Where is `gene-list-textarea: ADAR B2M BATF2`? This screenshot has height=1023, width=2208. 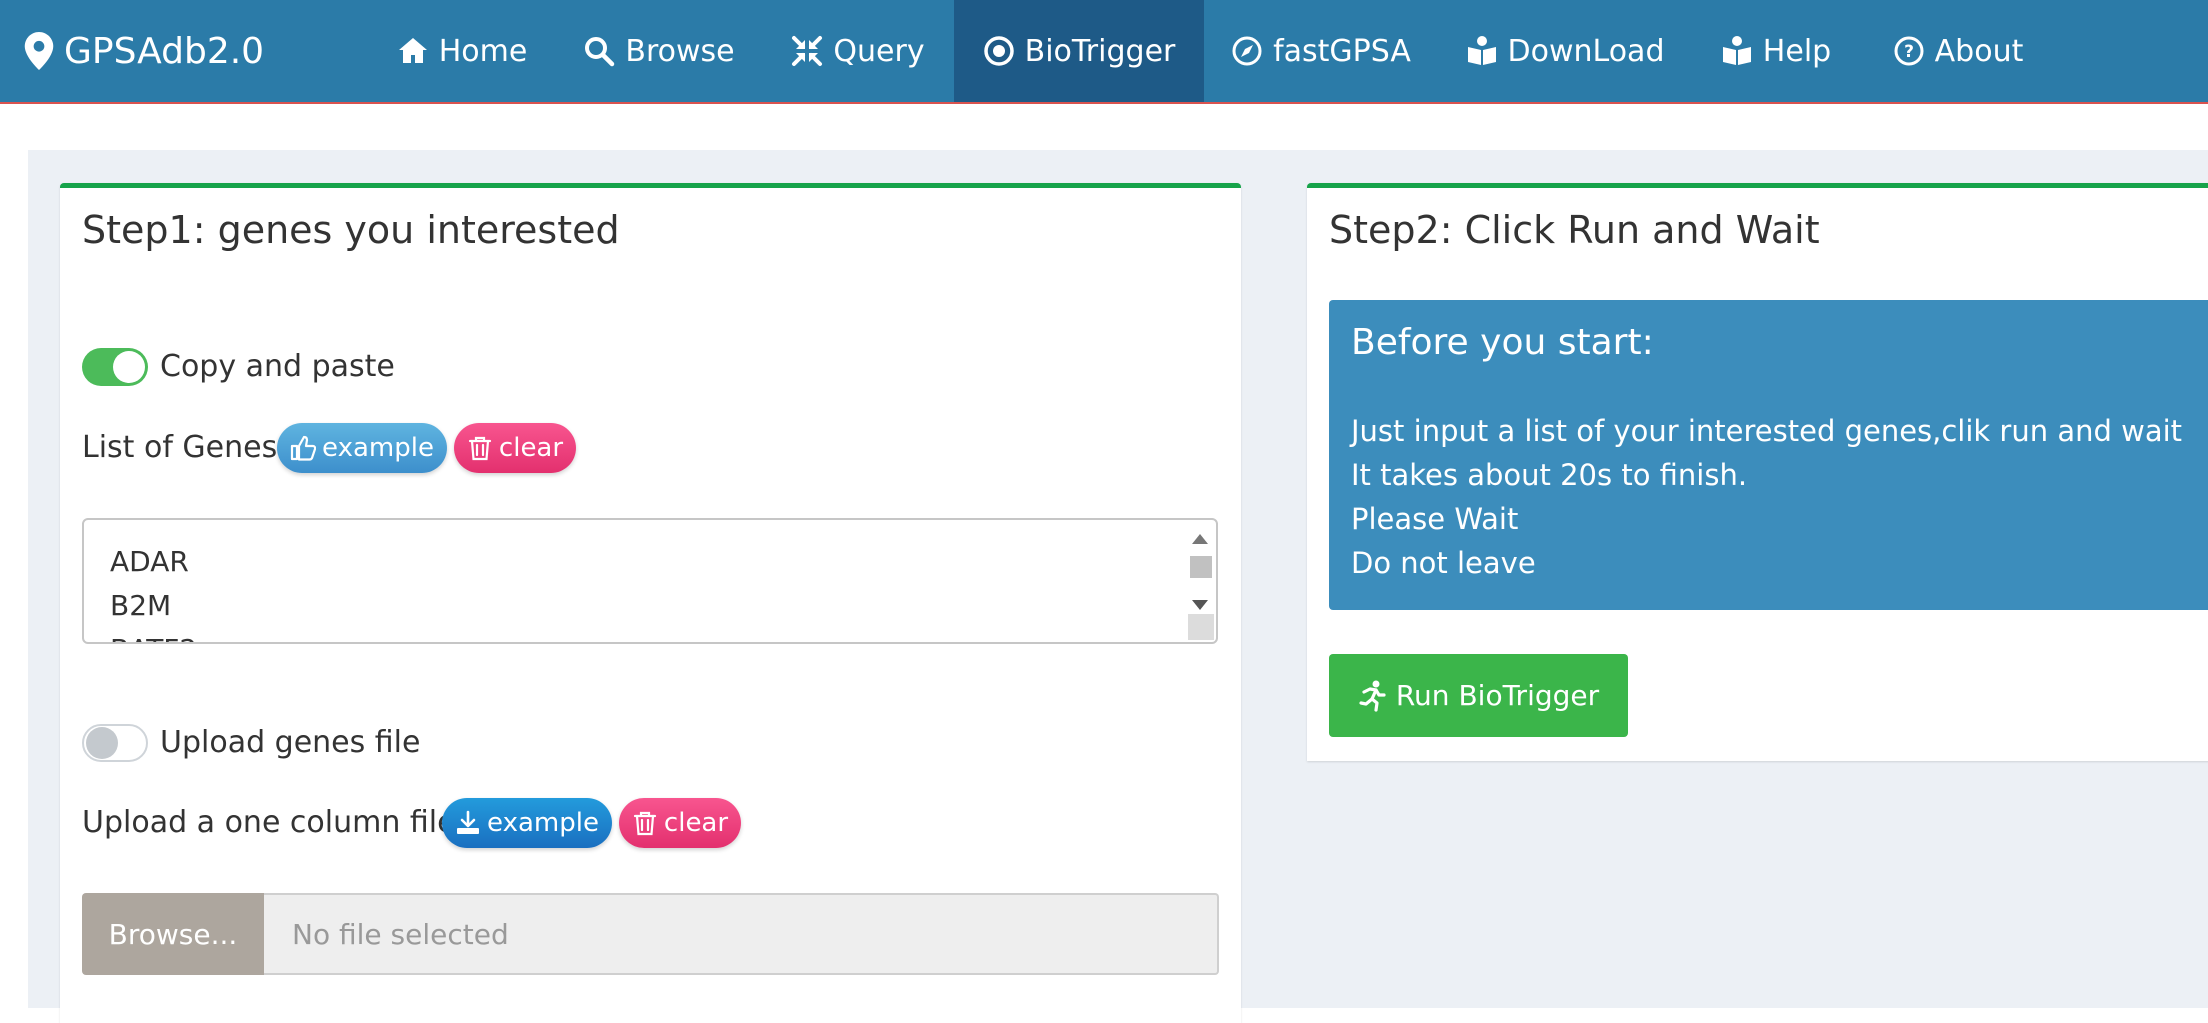 gene-list-textarea: ADAR B2M BATF2 is located at coordinates (650, 581).